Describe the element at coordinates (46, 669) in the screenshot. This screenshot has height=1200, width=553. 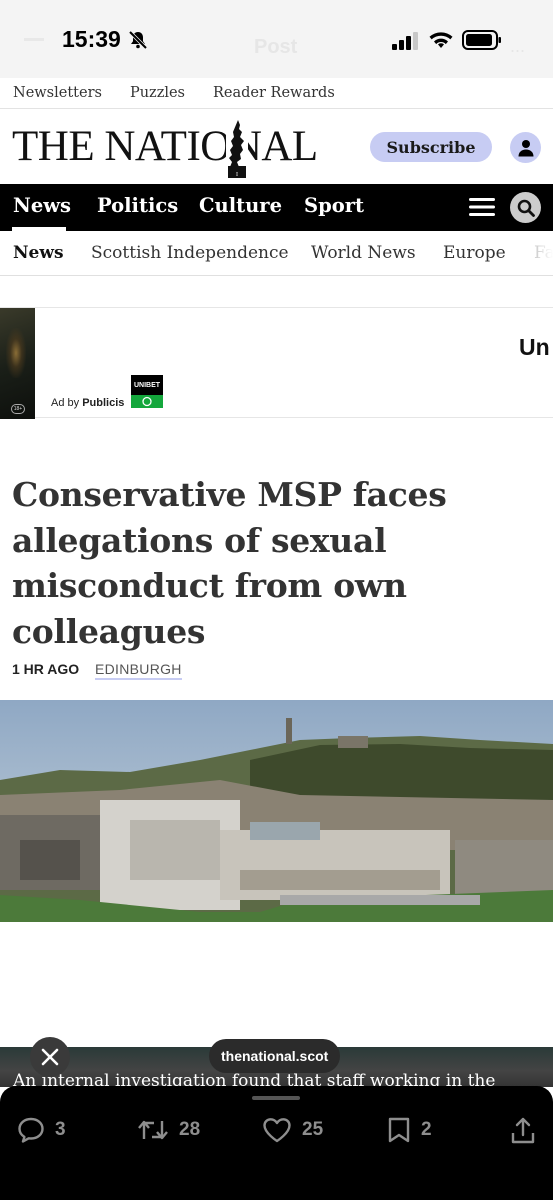
I see `article-timestamp: 1 HR AGO` at that location.